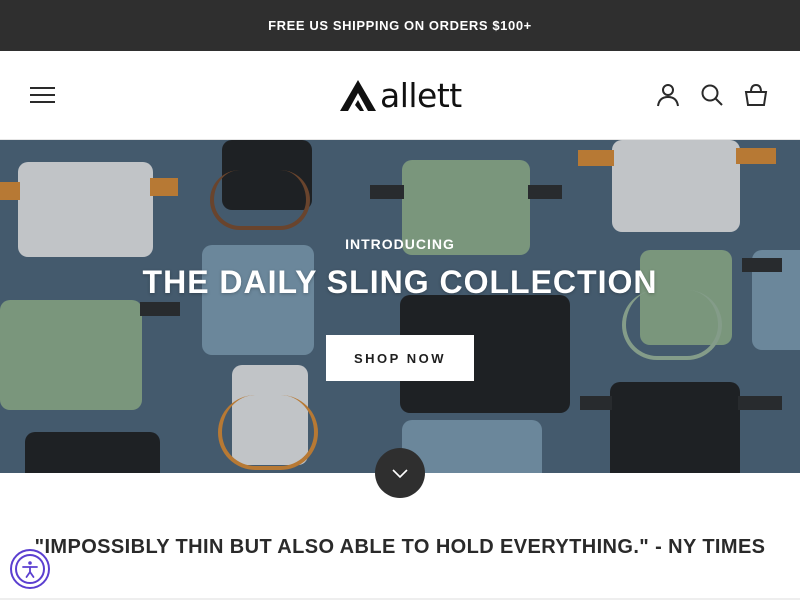 The height and width of the screenshot is (600, 800). Describe the element at coordinates (712, 95) in the screenshot. I see `search-icon` at that location.